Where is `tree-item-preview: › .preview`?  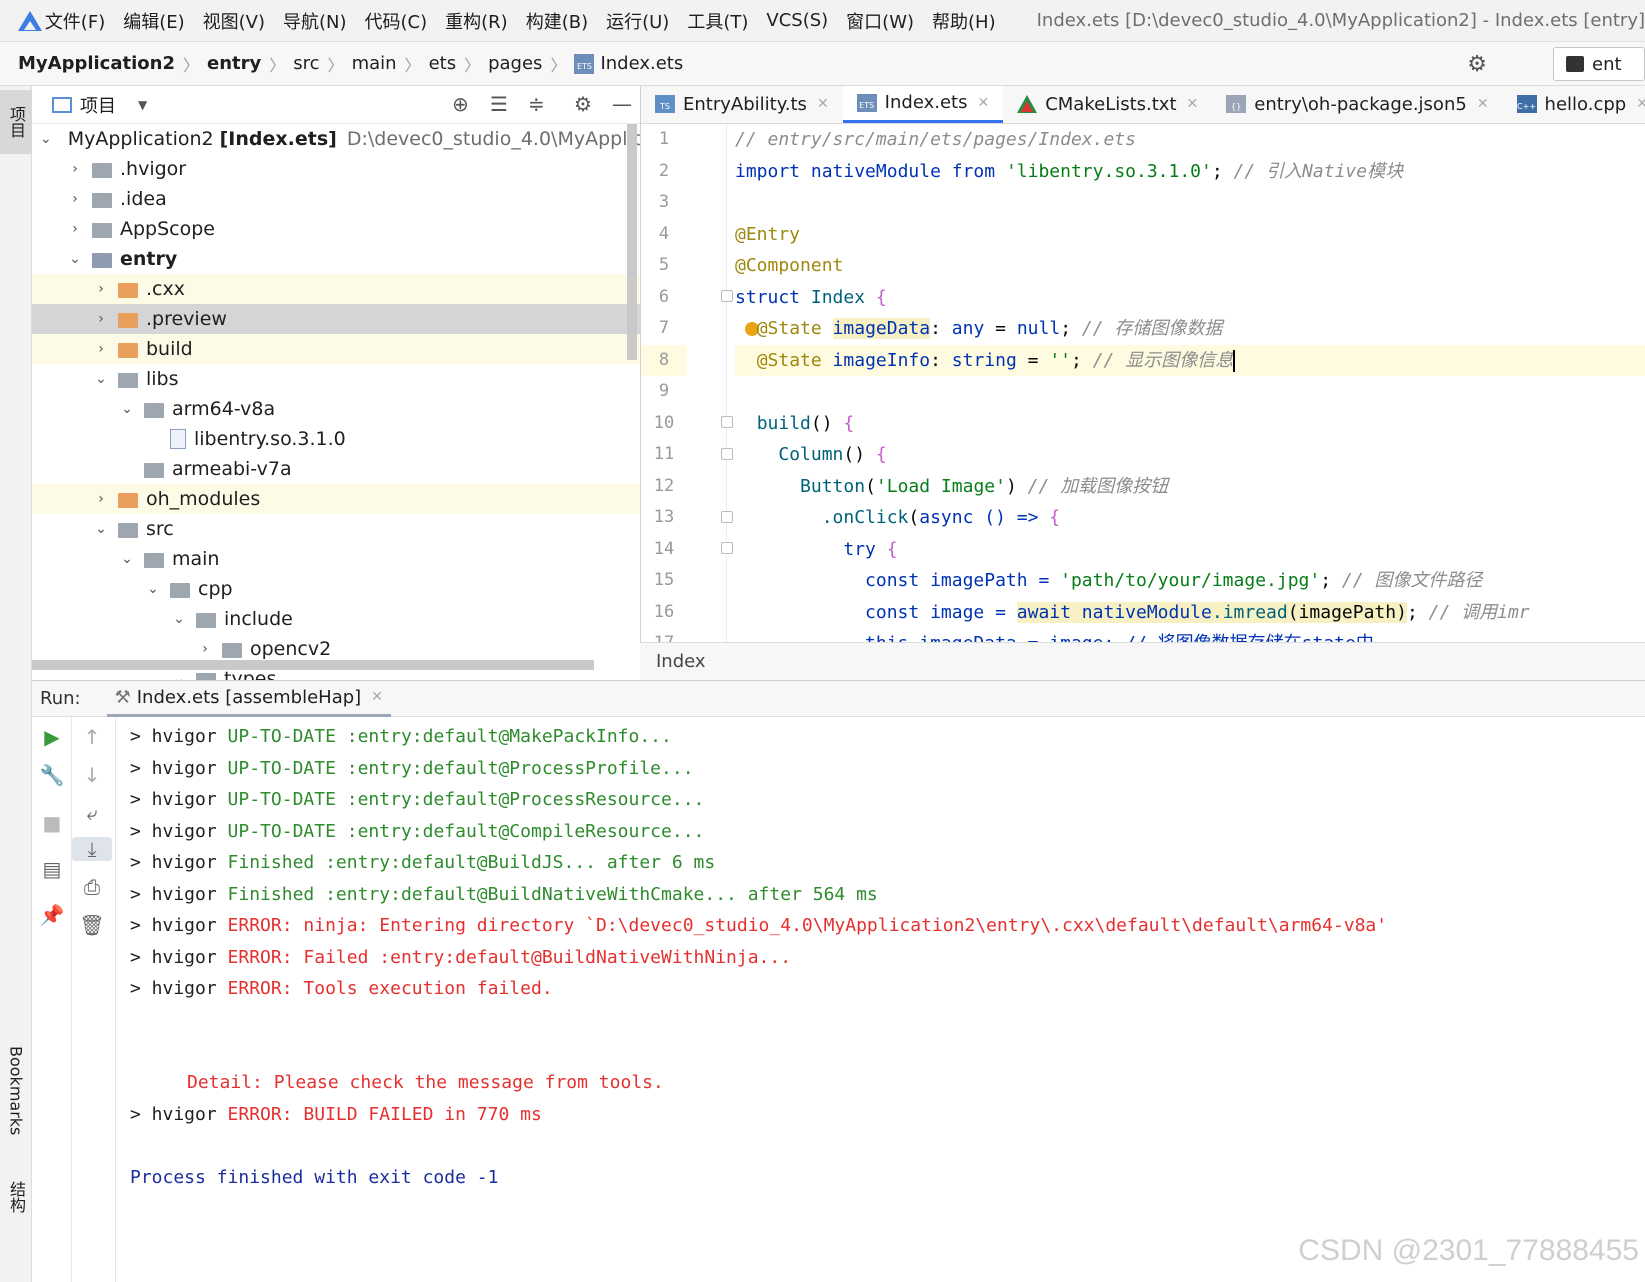 tree-item-preview: › .preview is located at coordinates (351, 319).